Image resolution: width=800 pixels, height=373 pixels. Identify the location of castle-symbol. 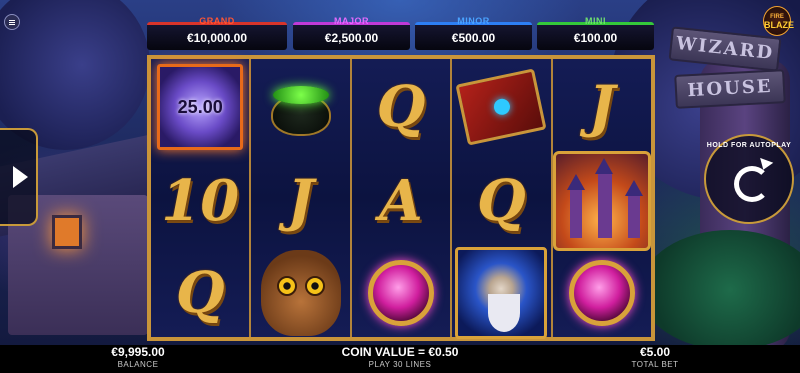
(601, 201).